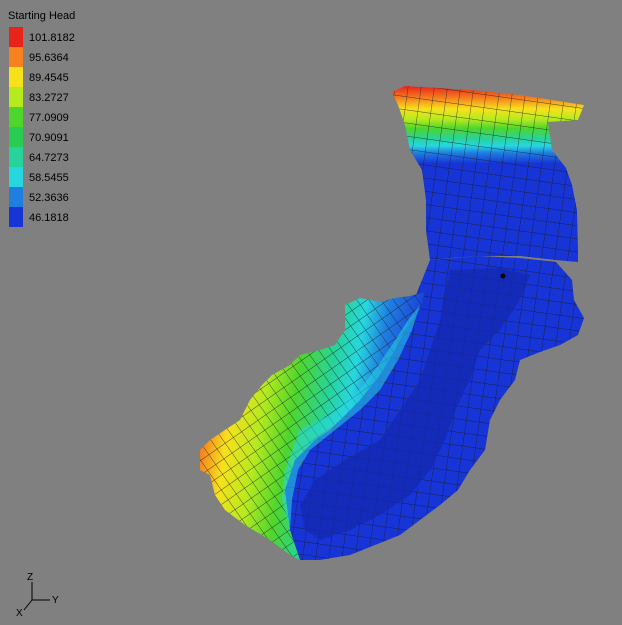 This screenshot has width=622, height=625. I want to click on legend-entry: 52.3636, so click(64, 197).